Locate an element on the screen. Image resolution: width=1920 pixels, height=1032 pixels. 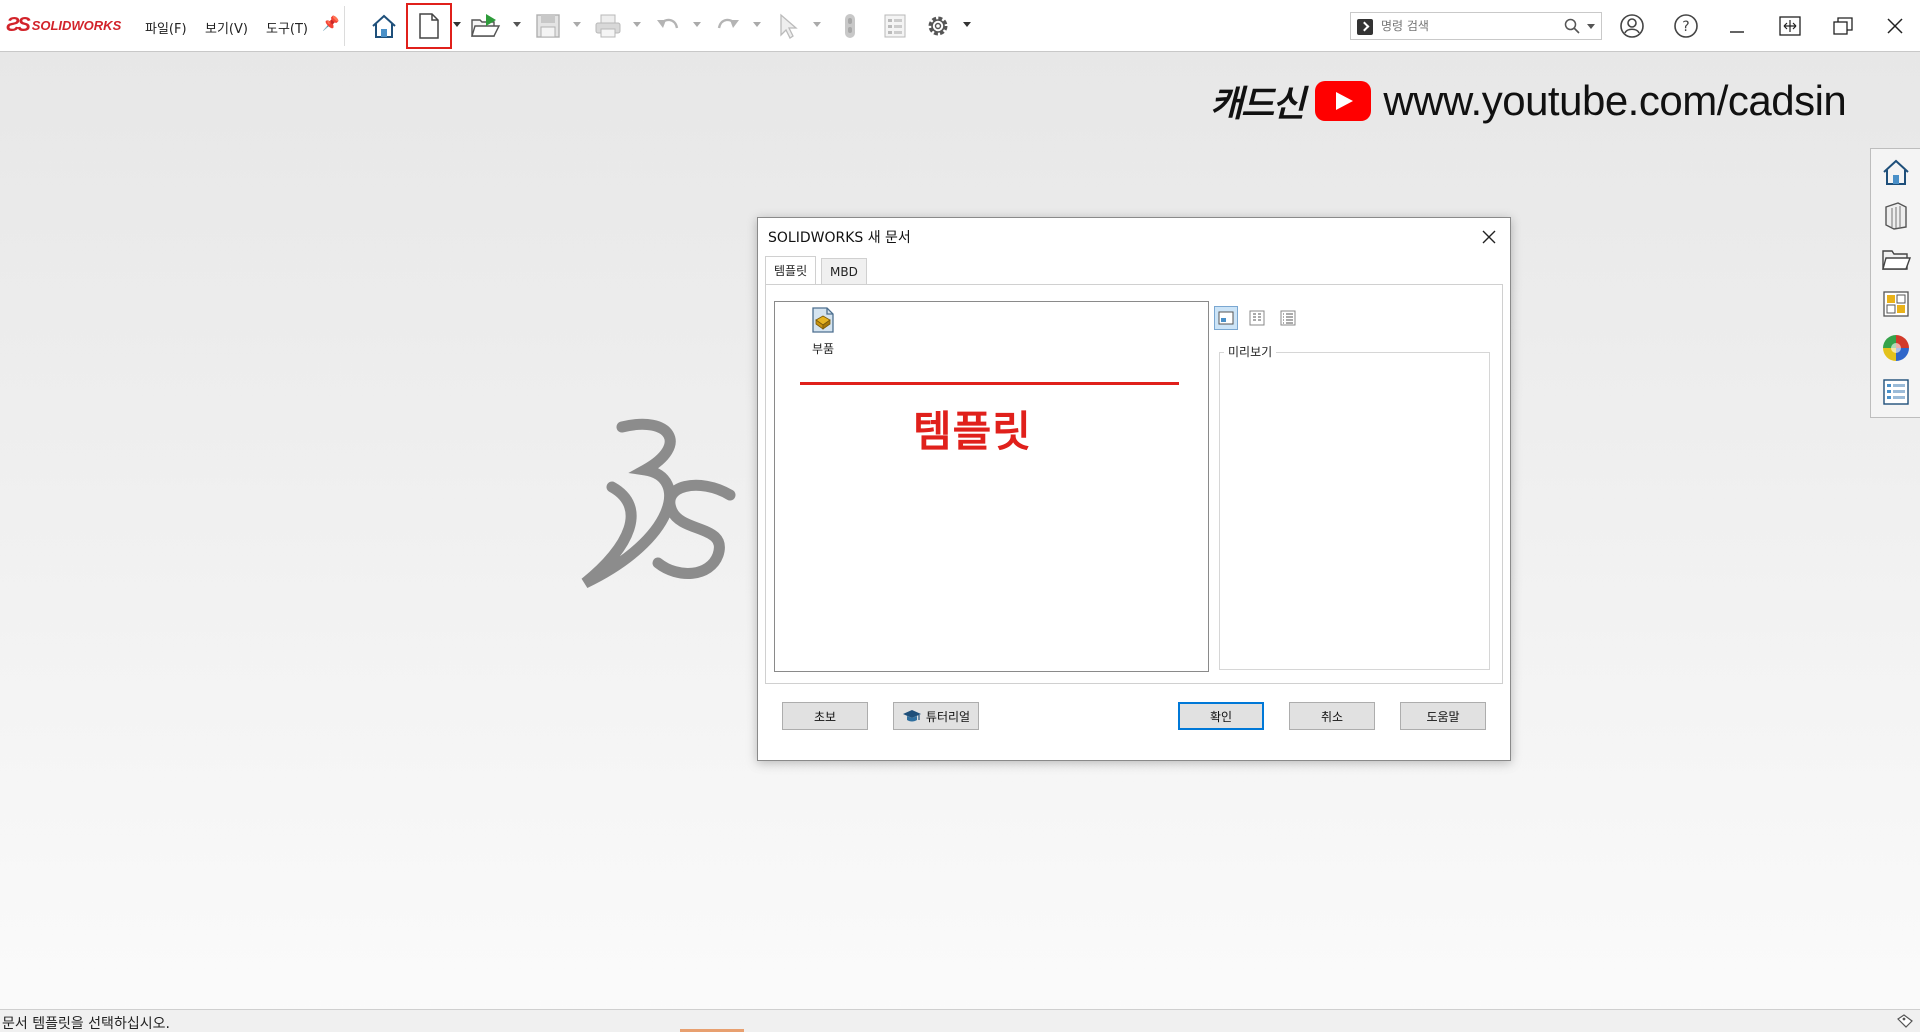
maximize-button is located at coordinates (1843, 26).